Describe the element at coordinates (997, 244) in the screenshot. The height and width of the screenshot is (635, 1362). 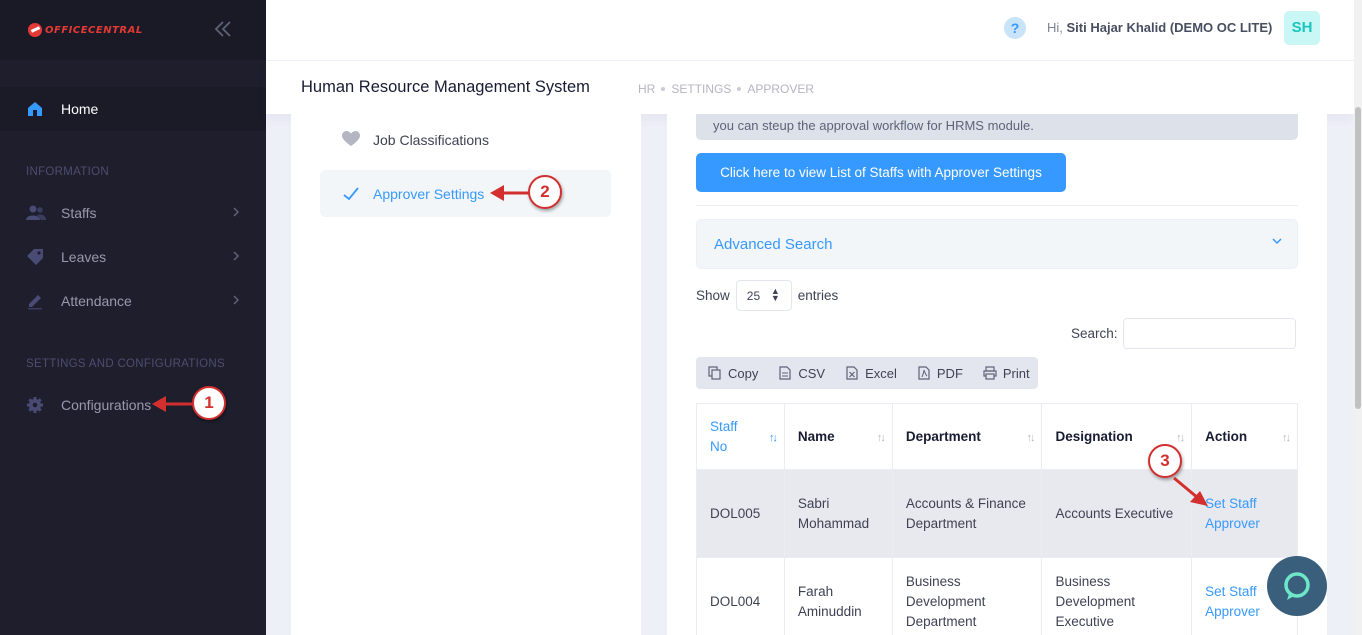
I see `advanced-search-toggle: Advanced Search` at that location.